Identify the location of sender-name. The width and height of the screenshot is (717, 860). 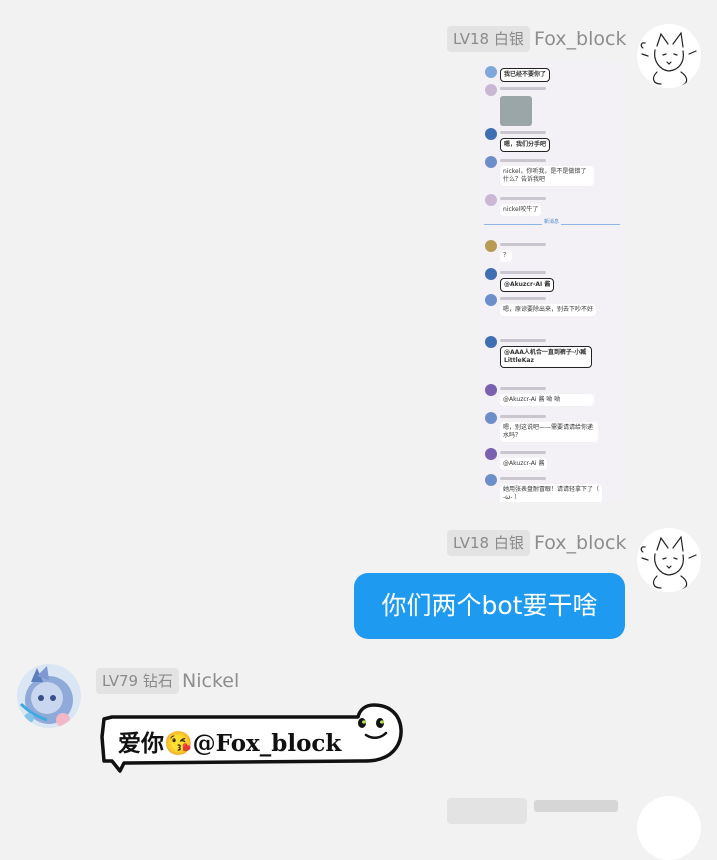
(576, 806).